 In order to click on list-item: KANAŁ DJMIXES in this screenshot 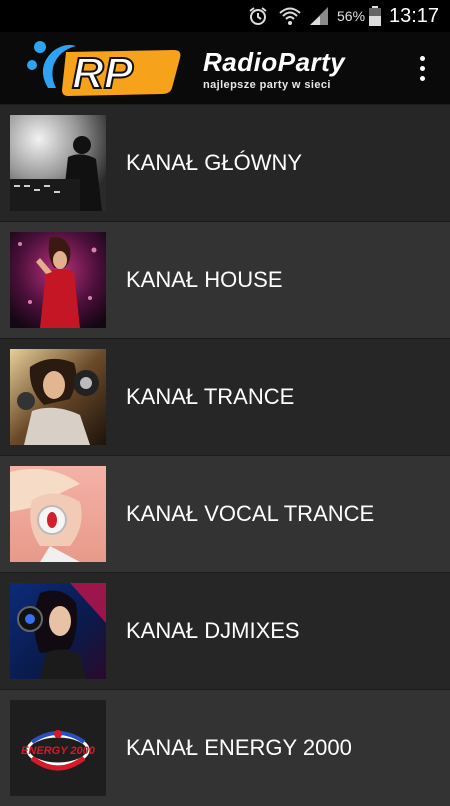, I will do `click(225, 630)`.